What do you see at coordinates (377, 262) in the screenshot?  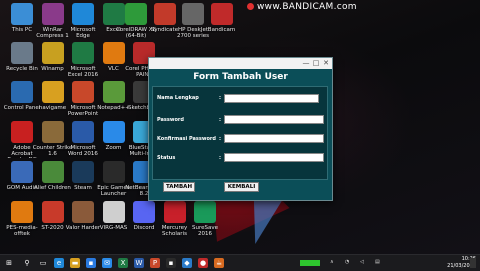 I see `language-icon: ▤` at bounding box center [377, 262].